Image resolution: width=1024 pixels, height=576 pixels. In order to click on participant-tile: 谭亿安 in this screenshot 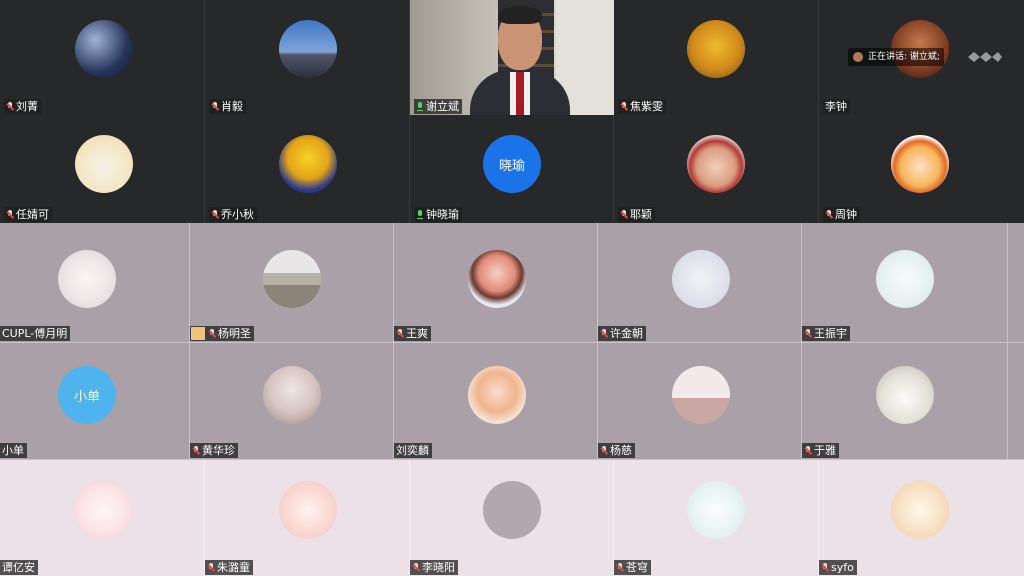, I will do `click(102, 518)`.